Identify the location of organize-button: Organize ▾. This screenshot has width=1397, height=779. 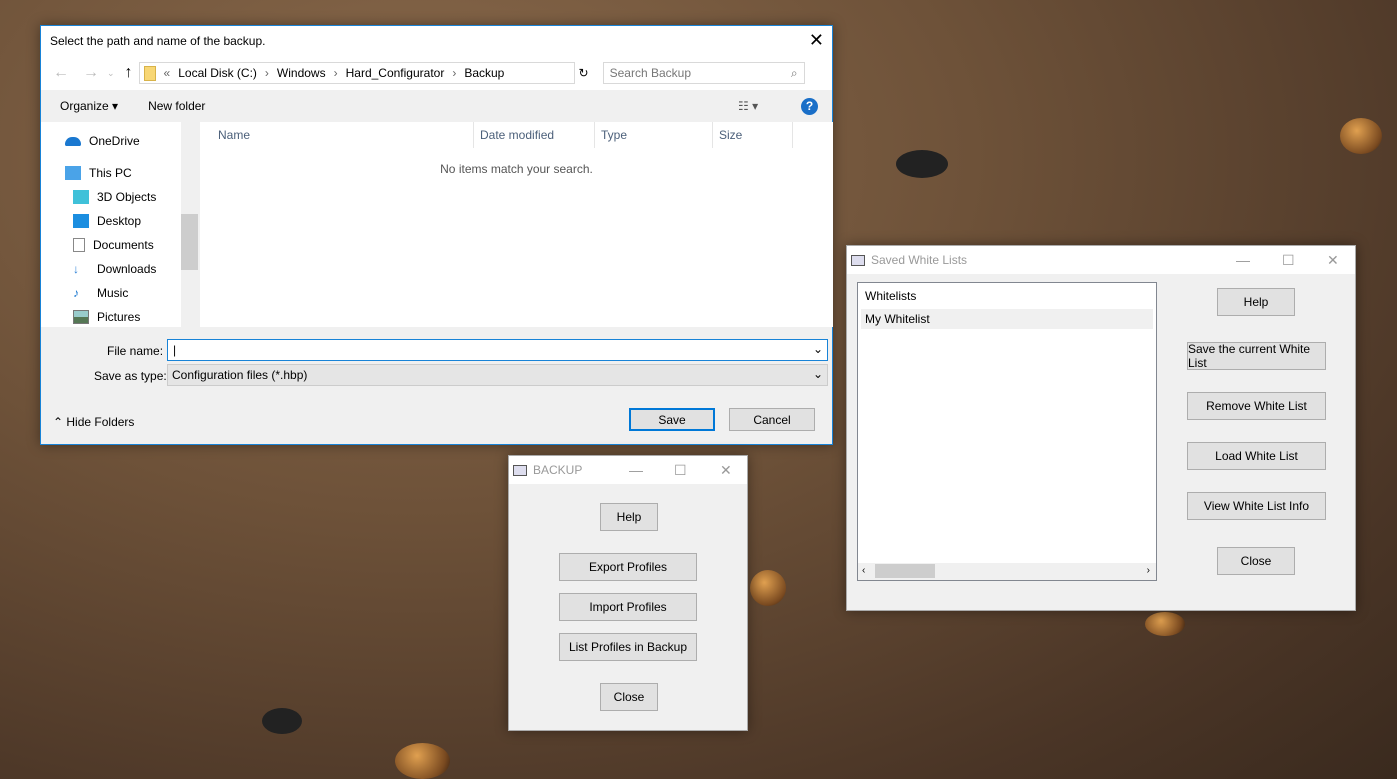
(89, 106).